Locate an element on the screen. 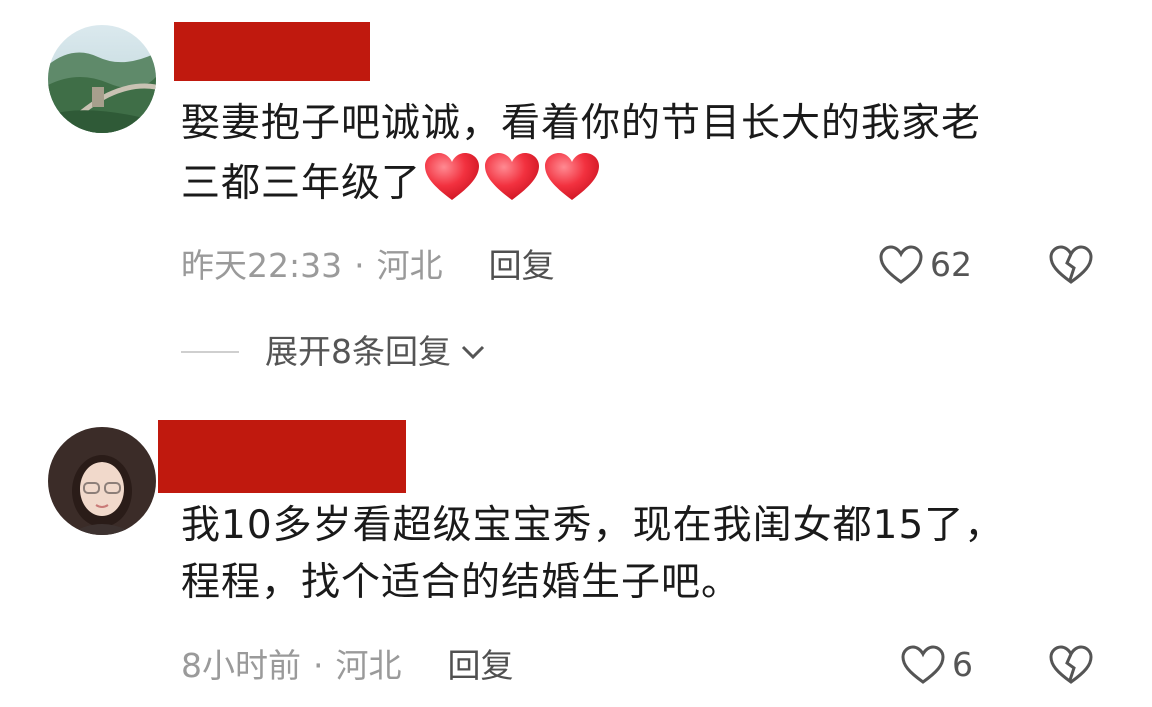 The width and height of the screenshot is (1152, 707). expand-replies-button: 展开8条回复 is located at coordinates (334, 352).